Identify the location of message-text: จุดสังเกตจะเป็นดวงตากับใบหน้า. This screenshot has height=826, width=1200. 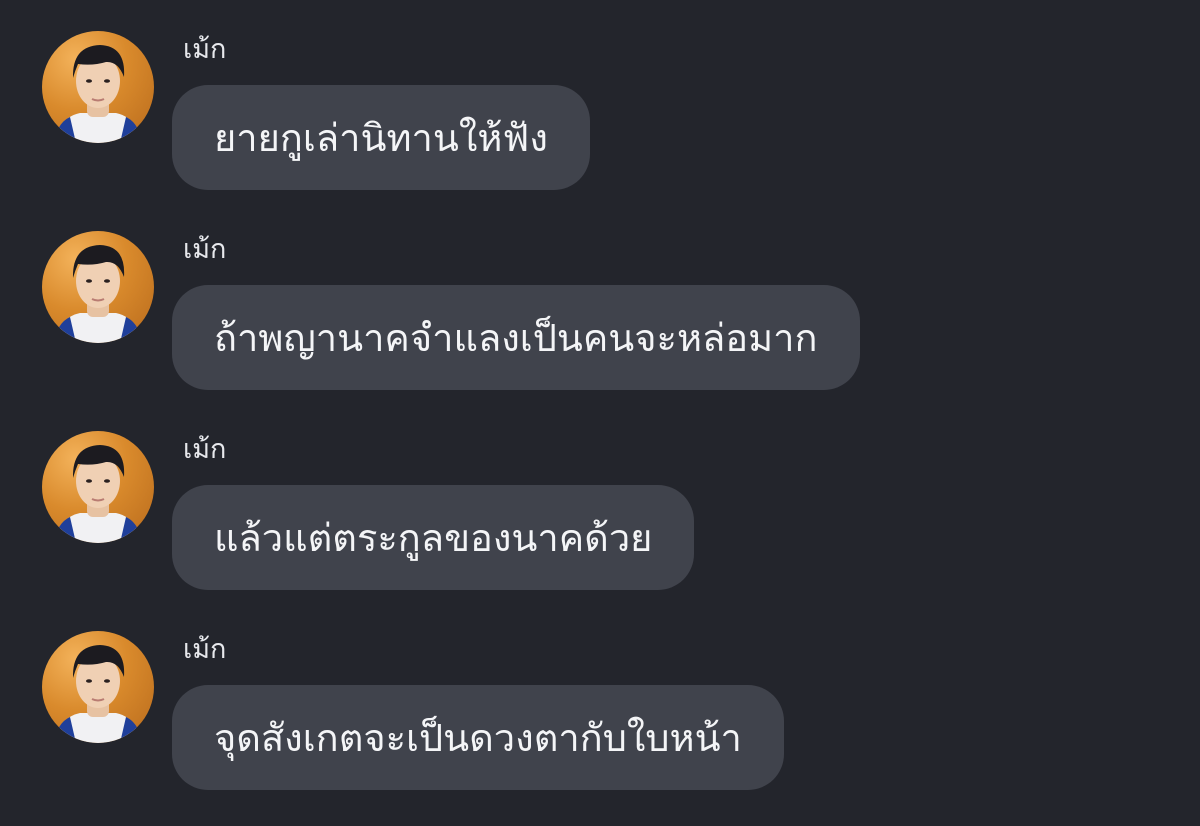
(478, 737).